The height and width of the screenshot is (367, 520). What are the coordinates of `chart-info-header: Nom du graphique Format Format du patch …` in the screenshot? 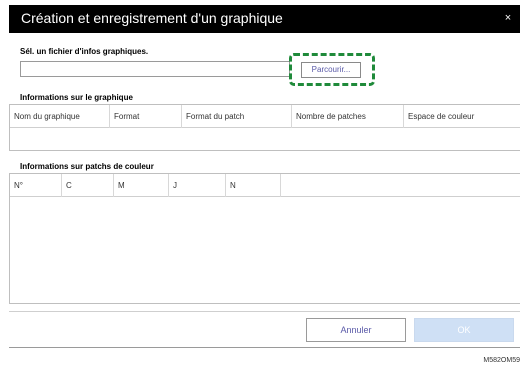 It's located at (265, 116).